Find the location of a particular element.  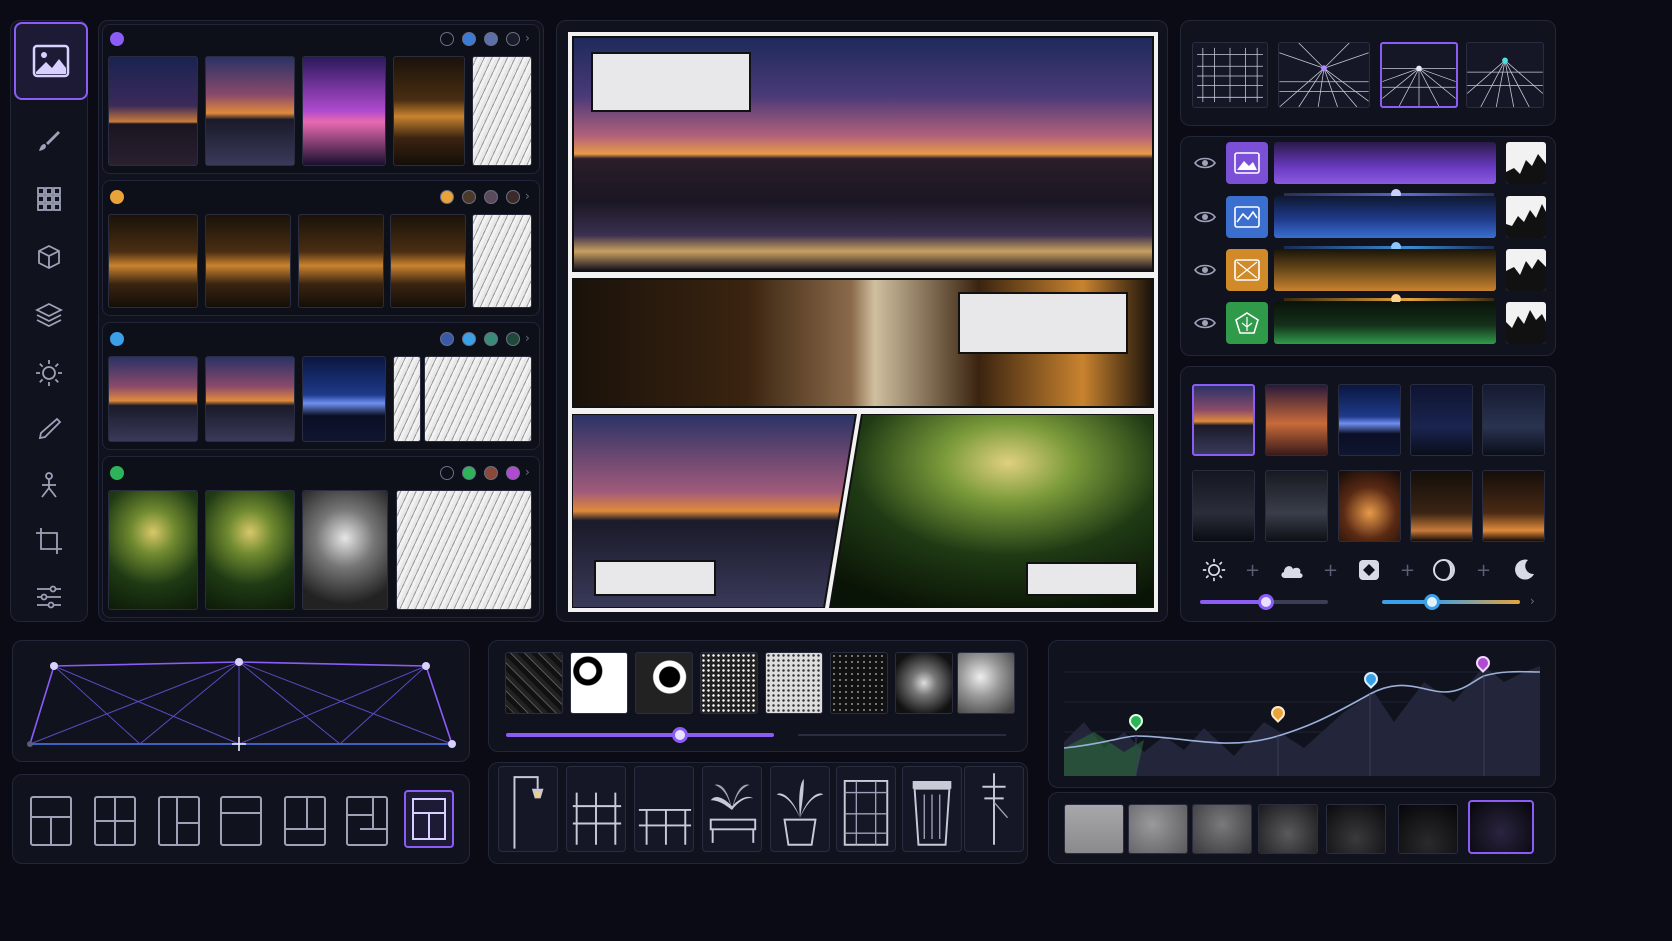

grid-three-point is located at coordinates (1505, 75).